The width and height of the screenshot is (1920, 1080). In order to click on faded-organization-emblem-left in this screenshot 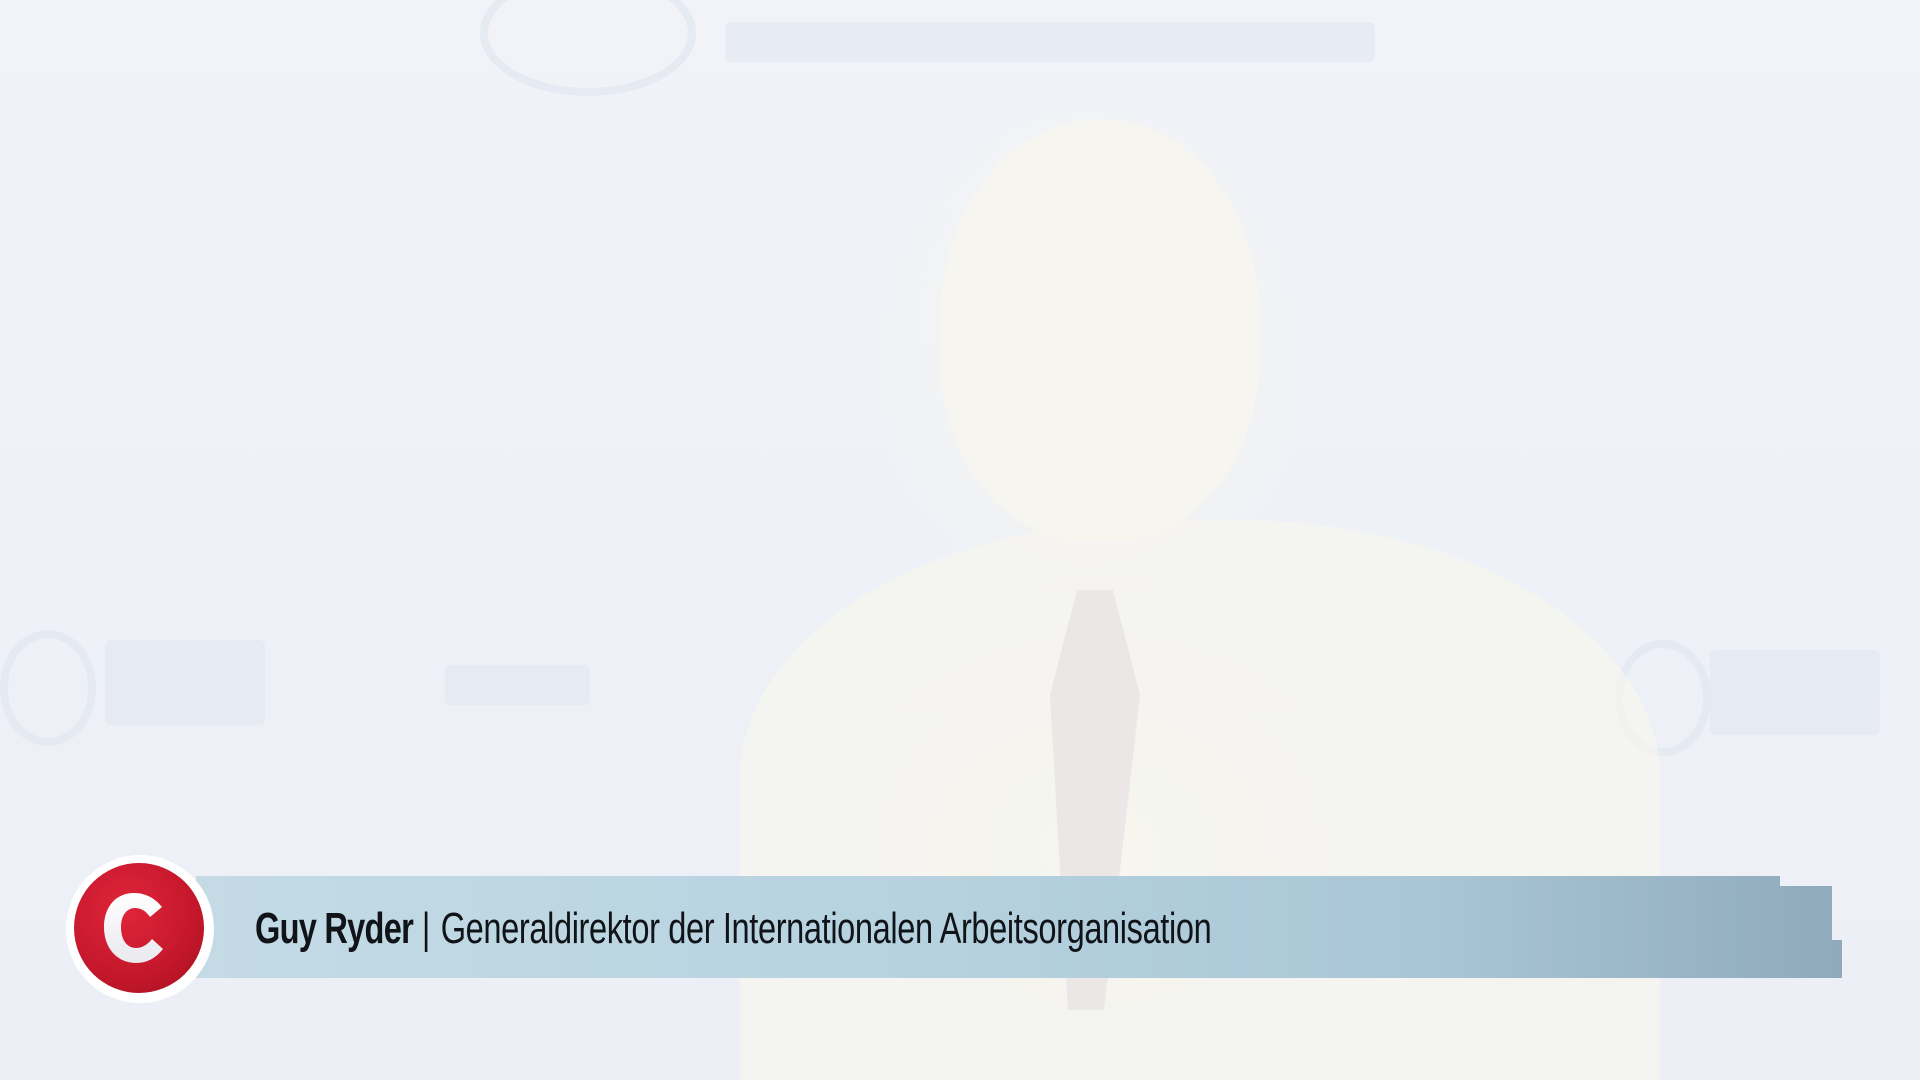, I will do `click(48, 688)`.